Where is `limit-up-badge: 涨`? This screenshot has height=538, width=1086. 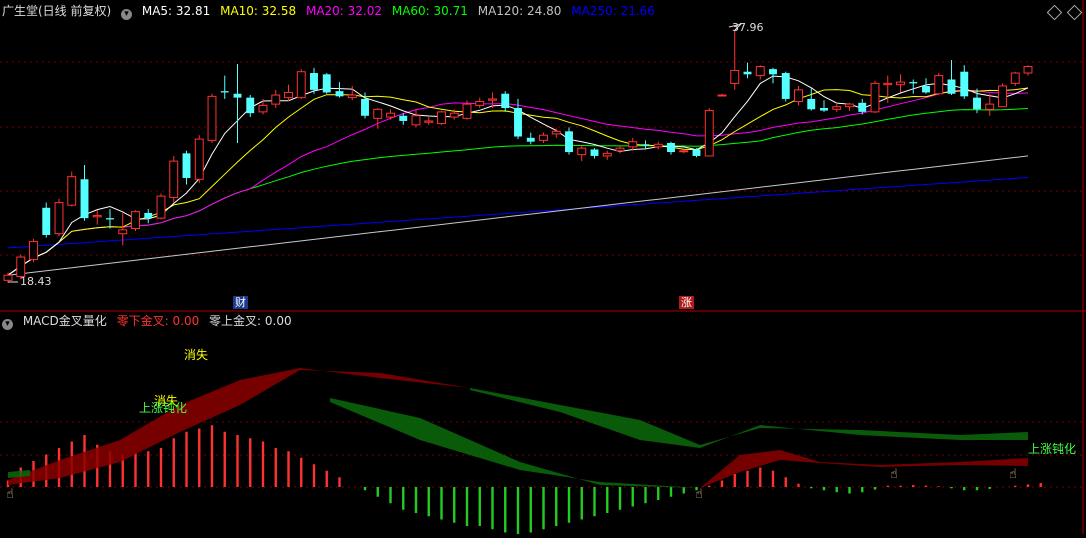
limit-up-badge: 涨 is located at coordinates (686, 302).